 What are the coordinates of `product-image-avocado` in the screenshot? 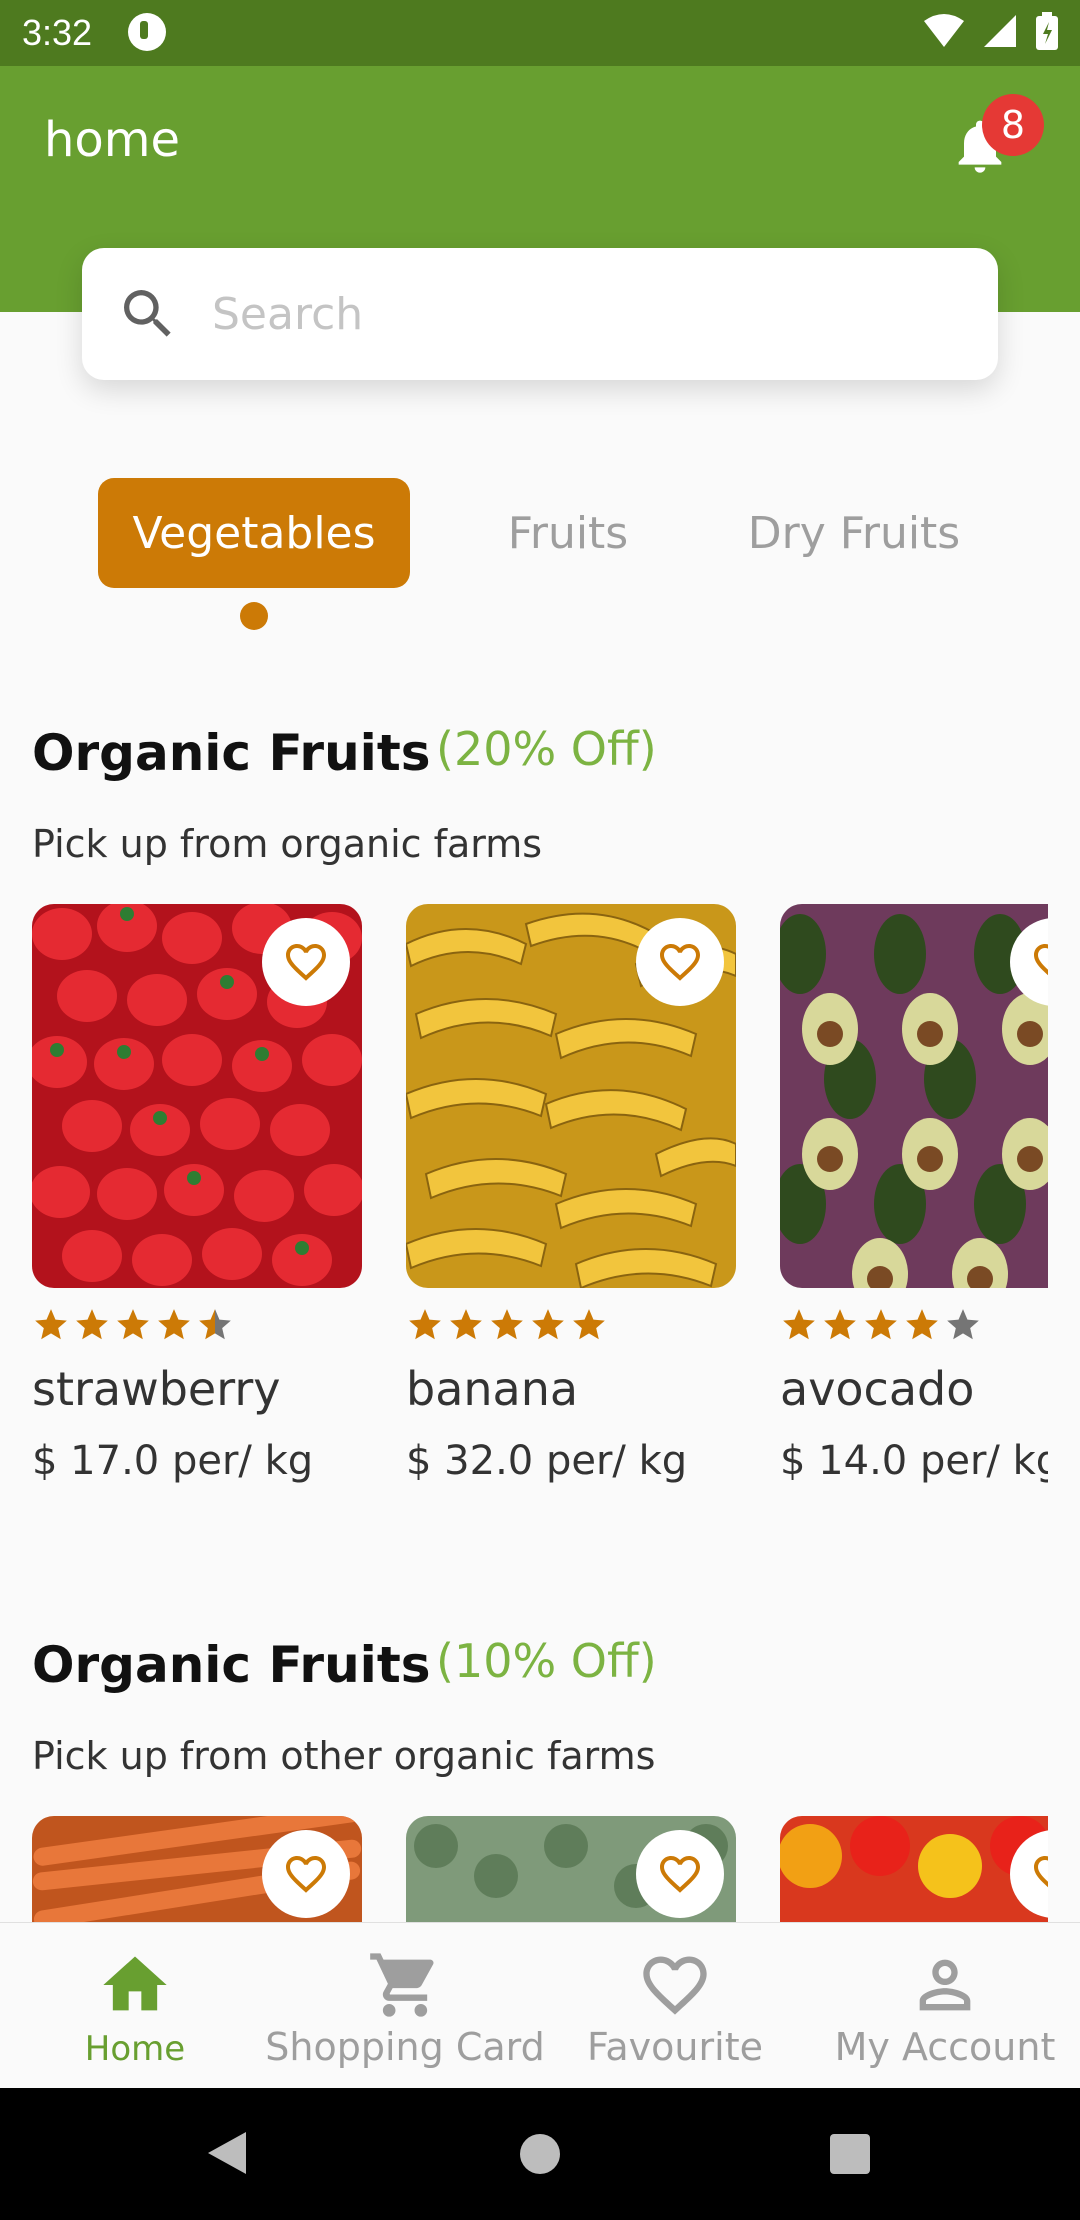 It's located at (914, 1096).